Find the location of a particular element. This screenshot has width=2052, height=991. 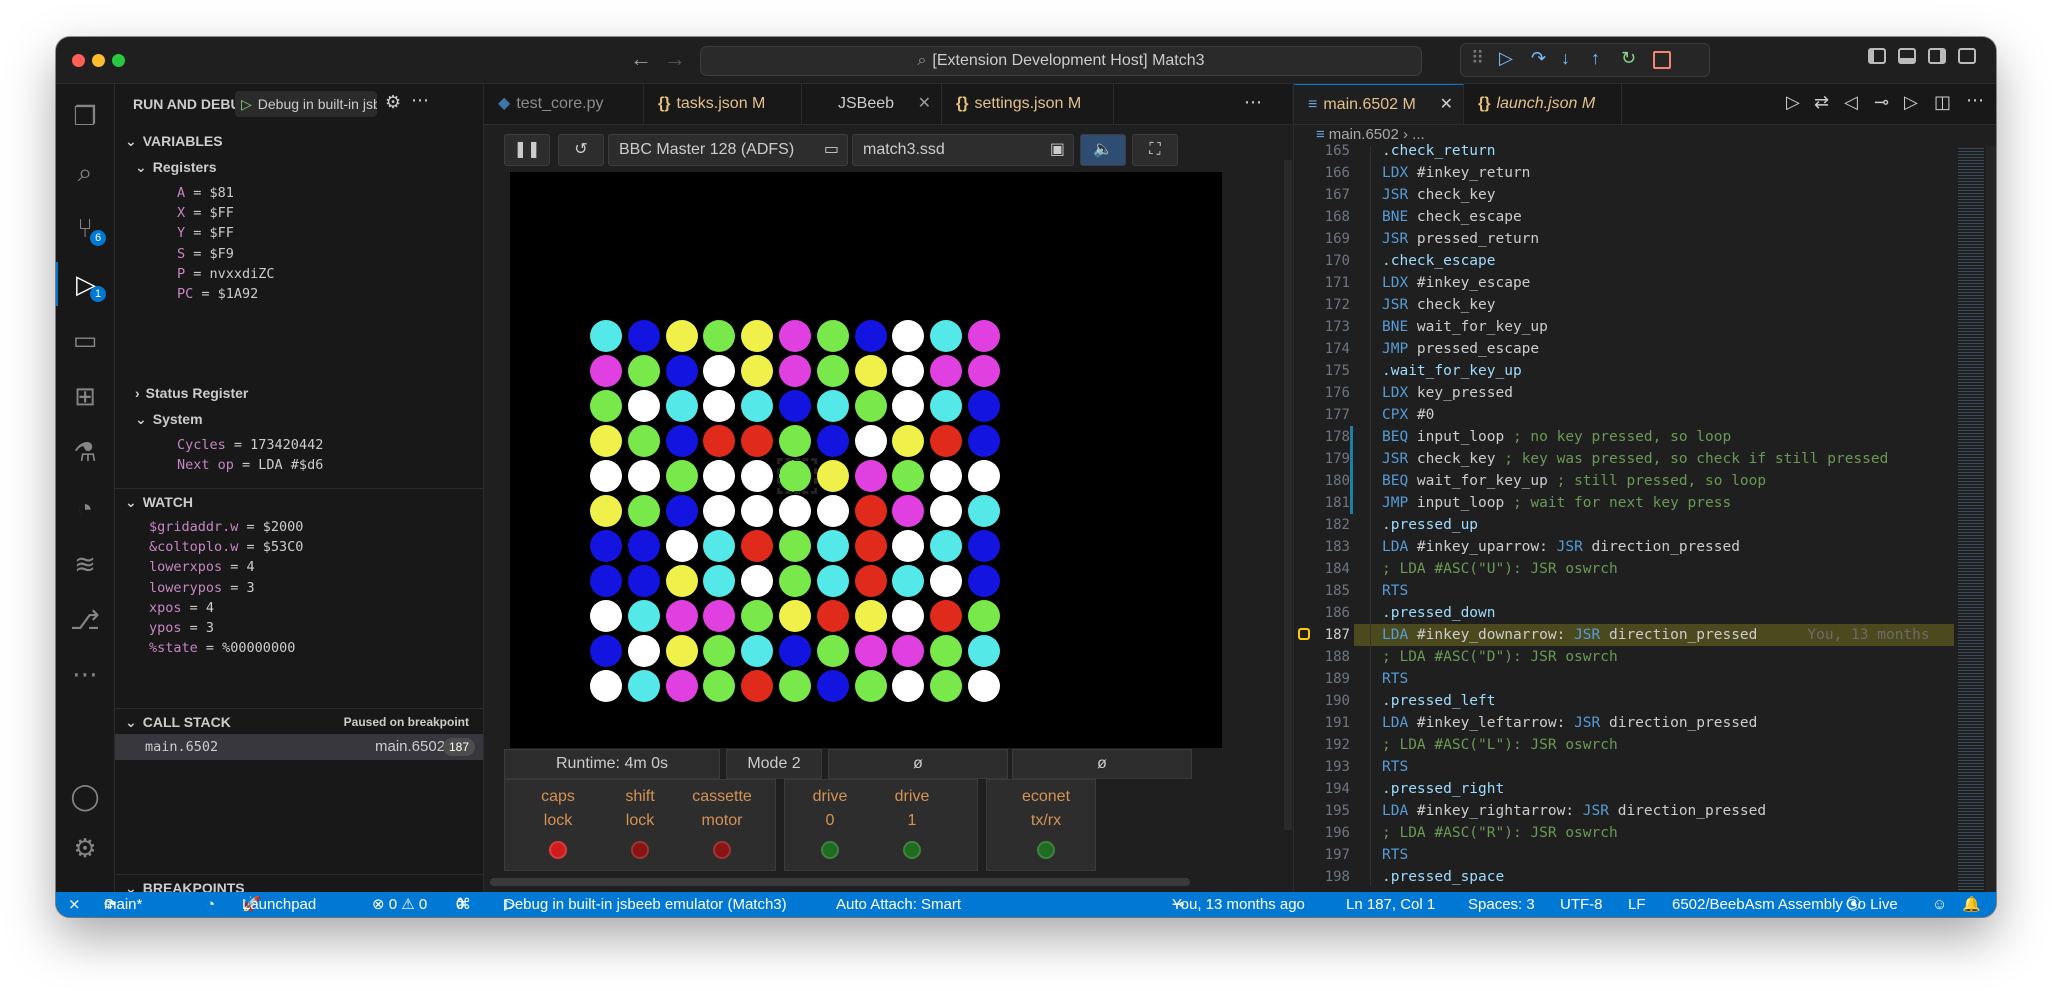

gitlens-icon: ◔ is located at coordinates (85, 508).